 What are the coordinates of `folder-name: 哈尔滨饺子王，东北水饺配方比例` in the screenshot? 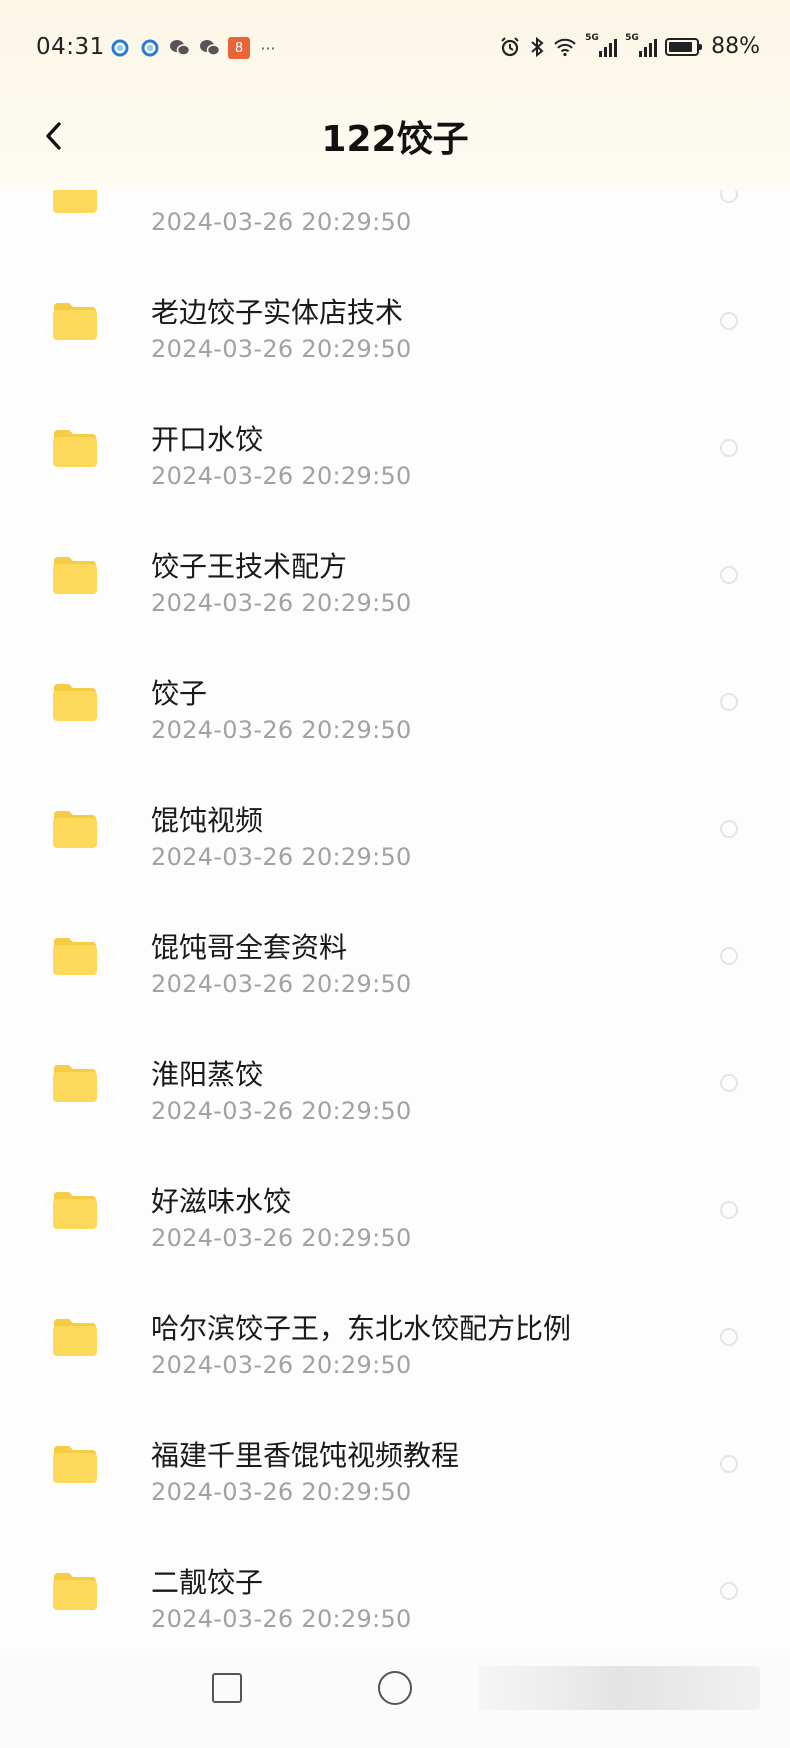 It's located at (361, 1328).